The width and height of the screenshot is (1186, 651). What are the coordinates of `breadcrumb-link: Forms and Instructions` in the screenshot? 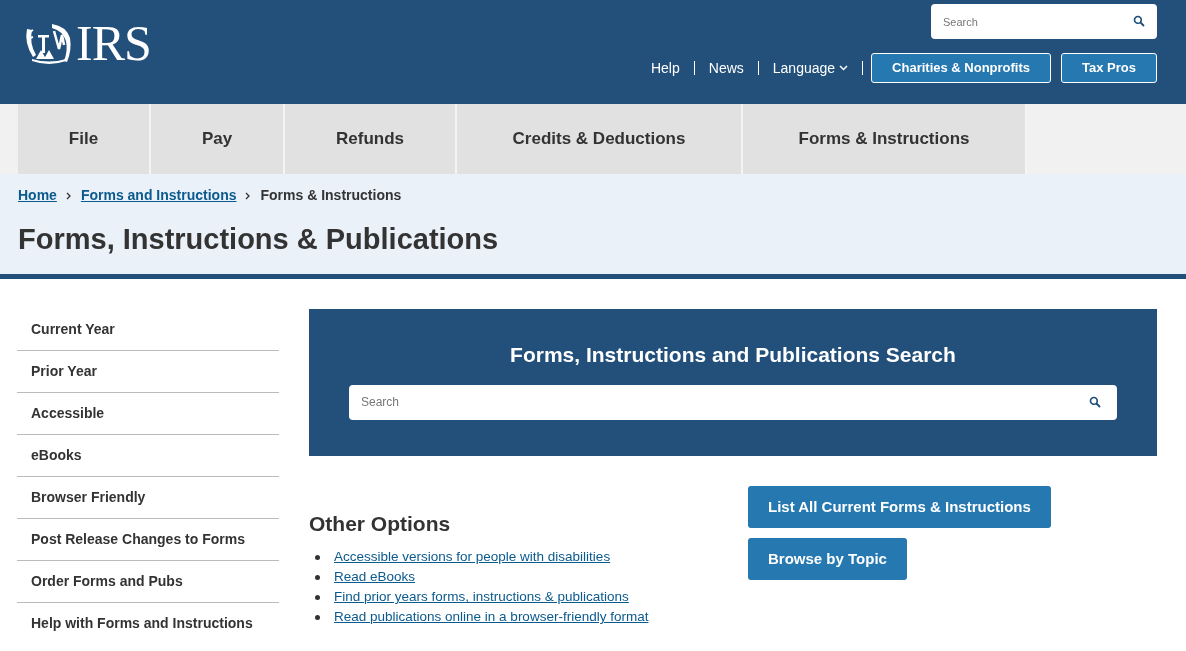 It's located at (158, 195).